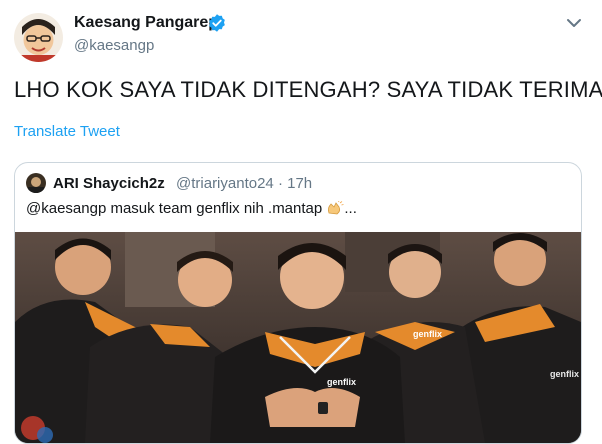 The width and height of the screenshot is (602, 444). What do you see at coordinates (341, 382) in the screenshot?
I see `jersey-sponsor: genflix` at bounding box center [341, 382].